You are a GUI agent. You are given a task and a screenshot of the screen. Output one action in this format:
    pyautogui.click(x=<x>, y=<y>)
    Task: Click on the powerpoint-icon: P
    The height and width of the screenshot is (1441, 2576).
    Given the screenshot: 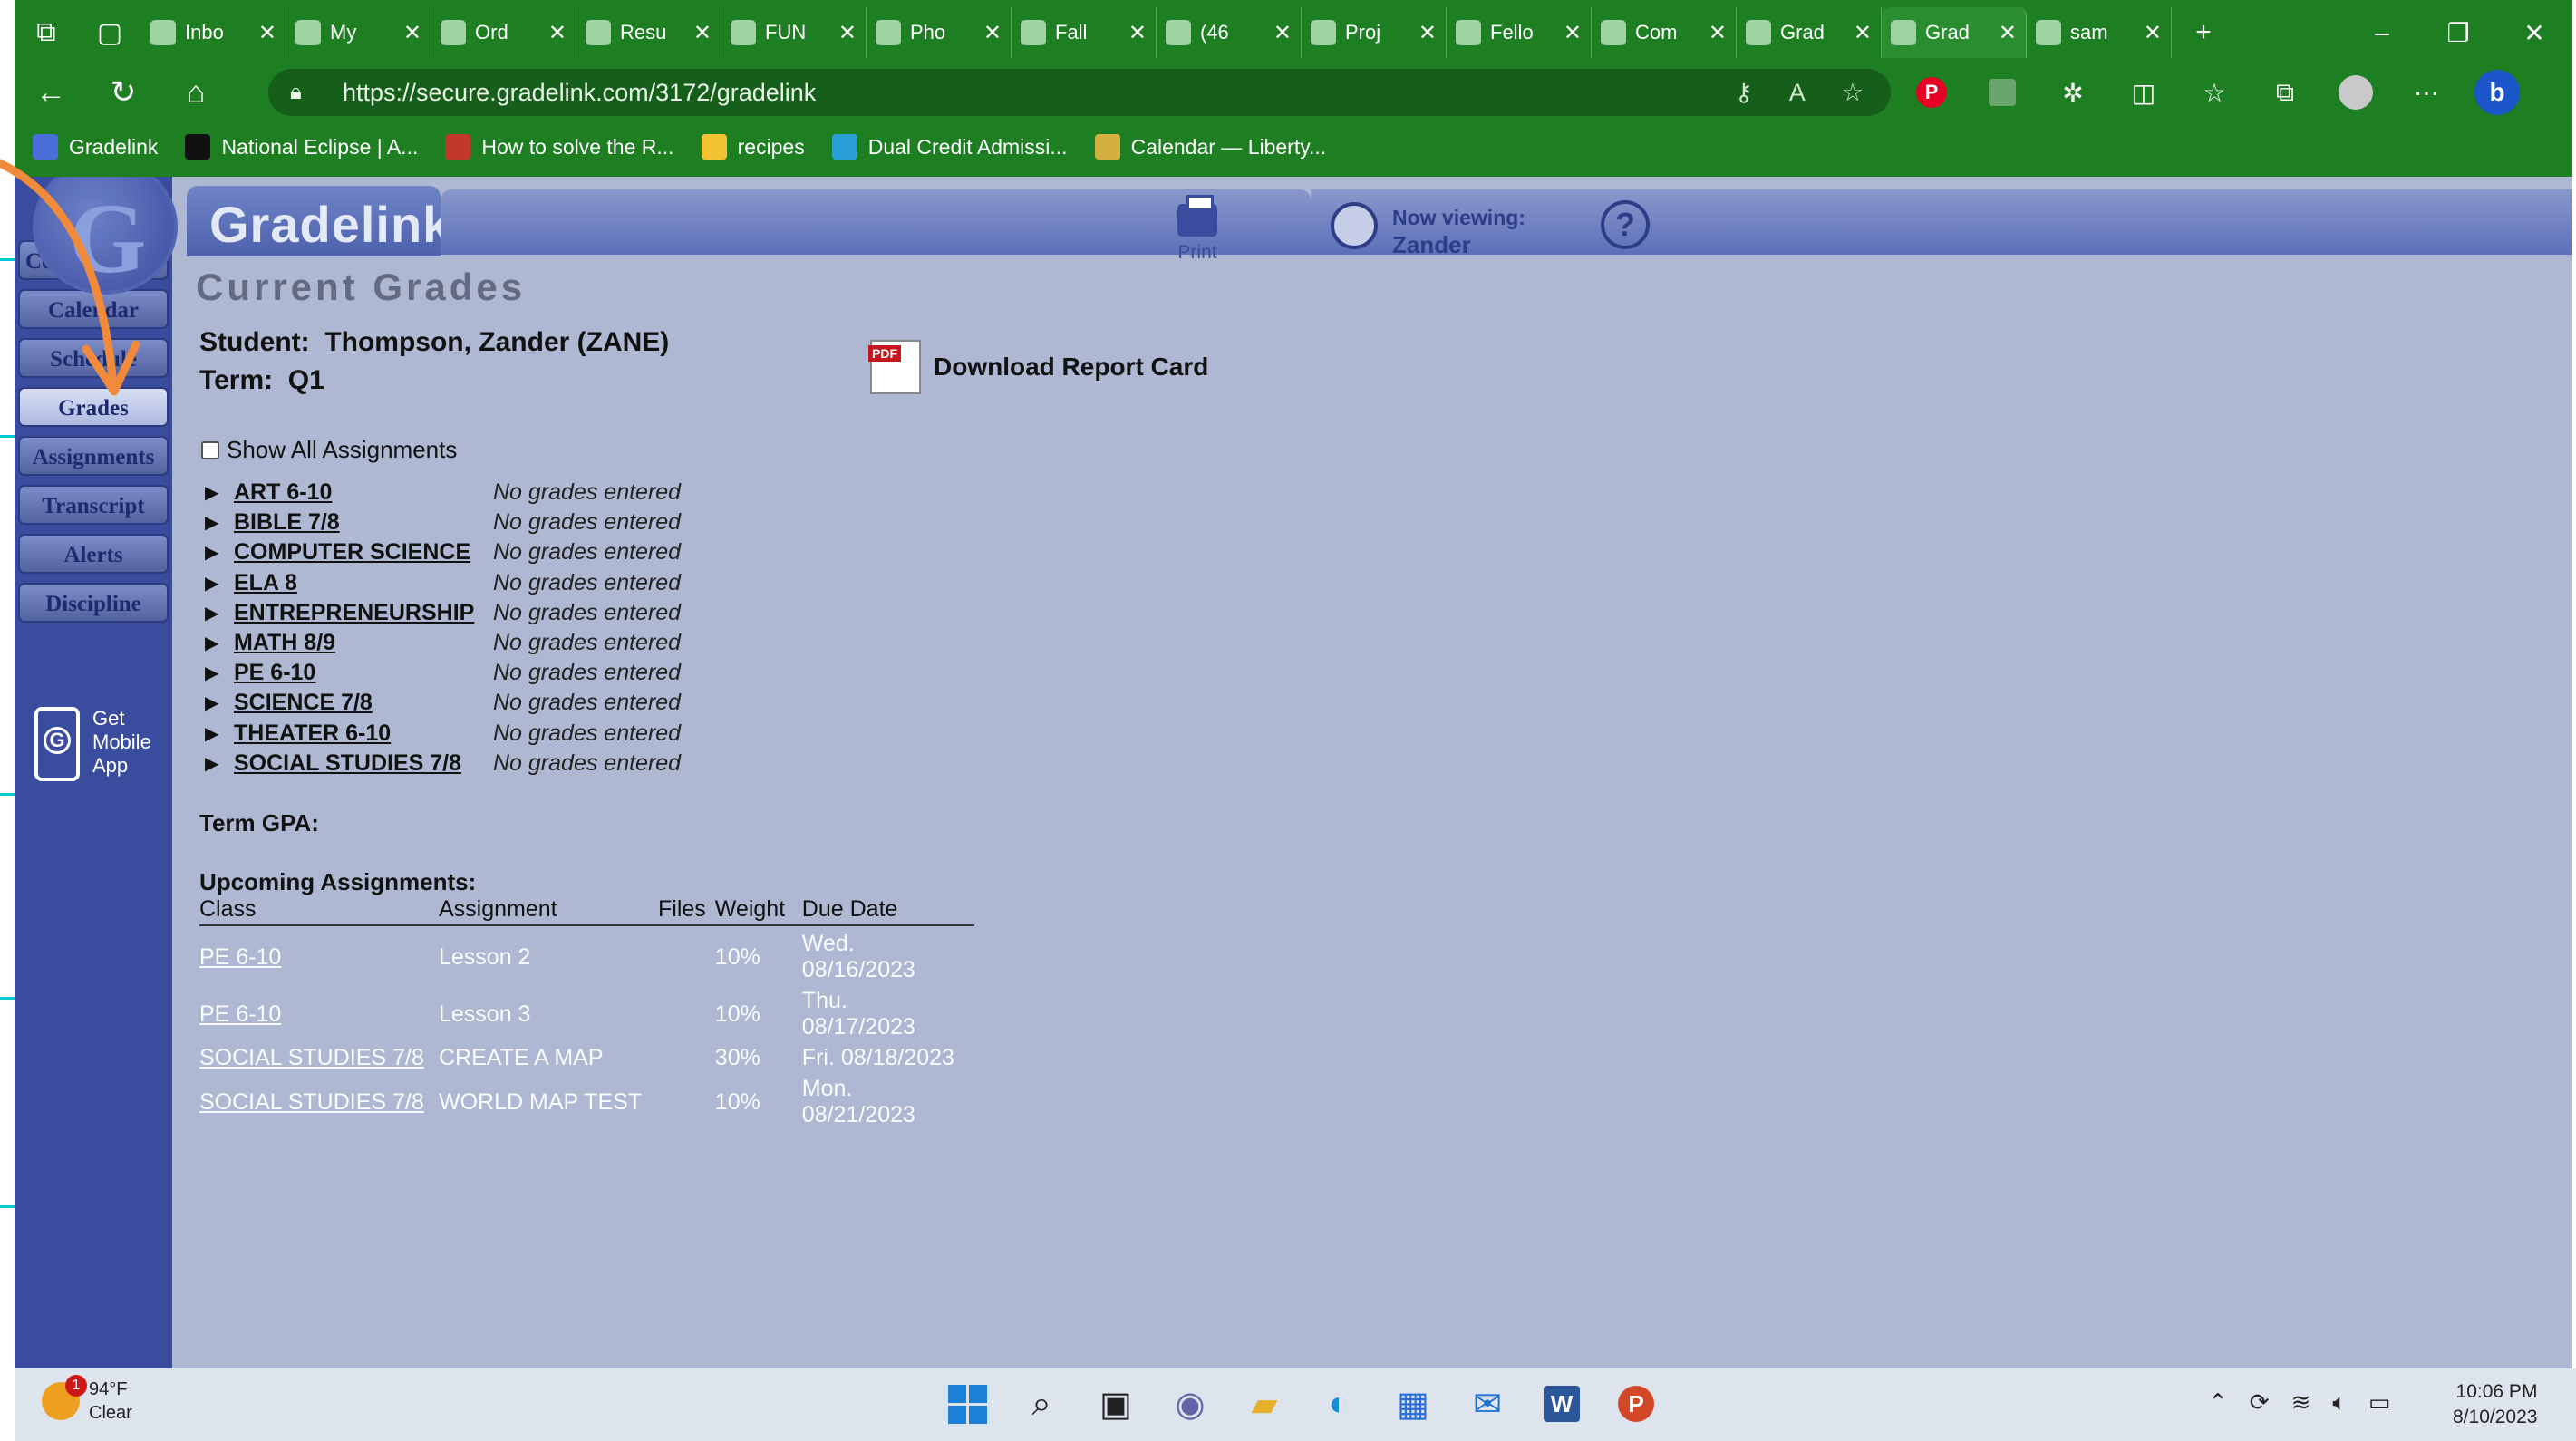 What is the action you would take?
    pyautogui.click(x=1636, y=1403)
    